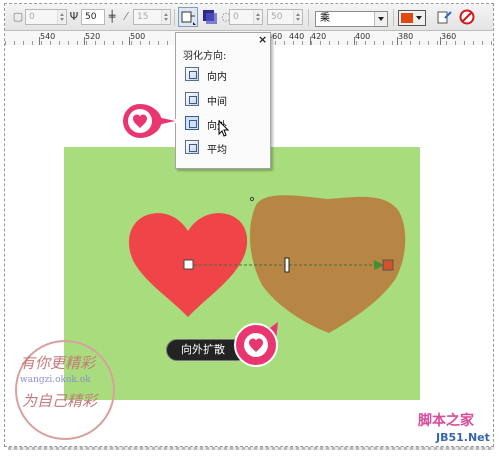  Describe the element at coordinates (192, 99) in the screenshot. I see `feather-middle-icon` at that location.